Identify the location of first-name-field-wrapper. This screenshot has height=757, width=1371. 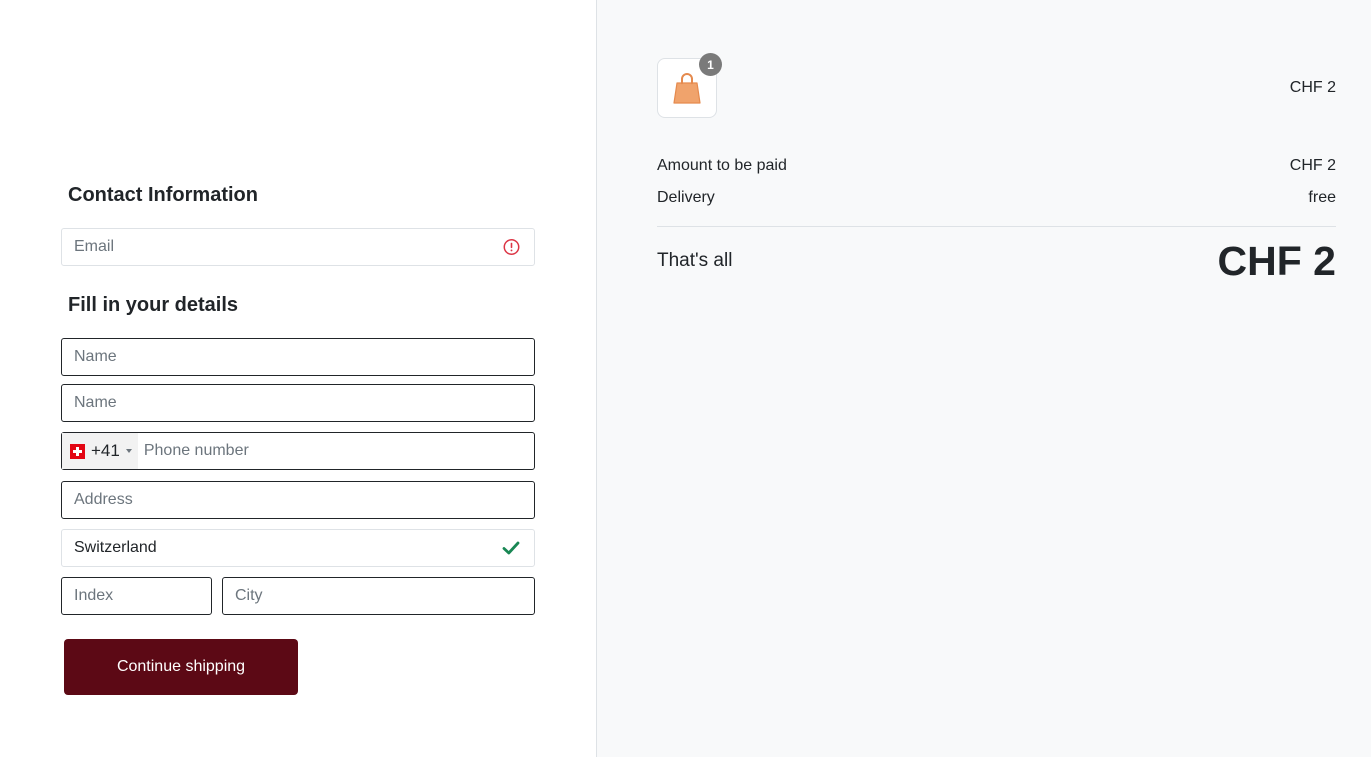
(298, 357).